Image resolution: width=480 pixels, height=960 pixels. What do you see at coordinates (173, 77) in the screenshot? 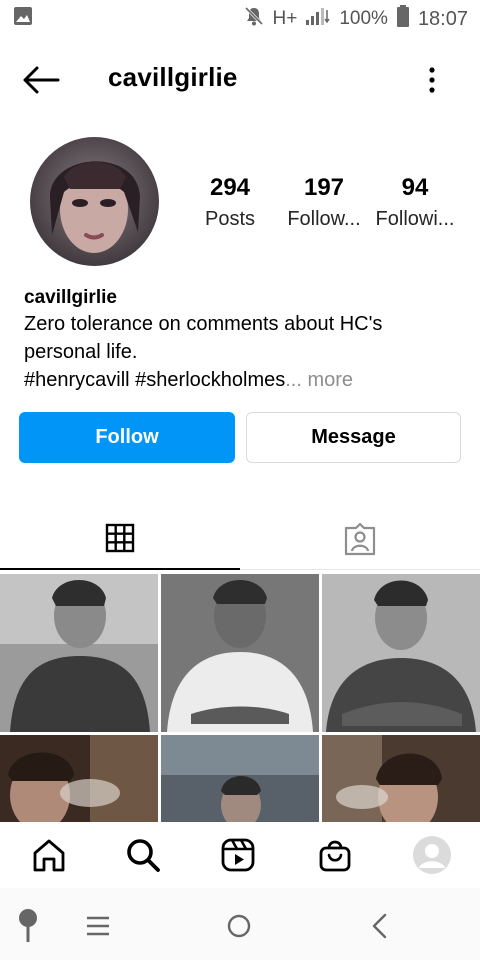
I see `page-title: cavillgirlie` at bounding box center [173, 77].